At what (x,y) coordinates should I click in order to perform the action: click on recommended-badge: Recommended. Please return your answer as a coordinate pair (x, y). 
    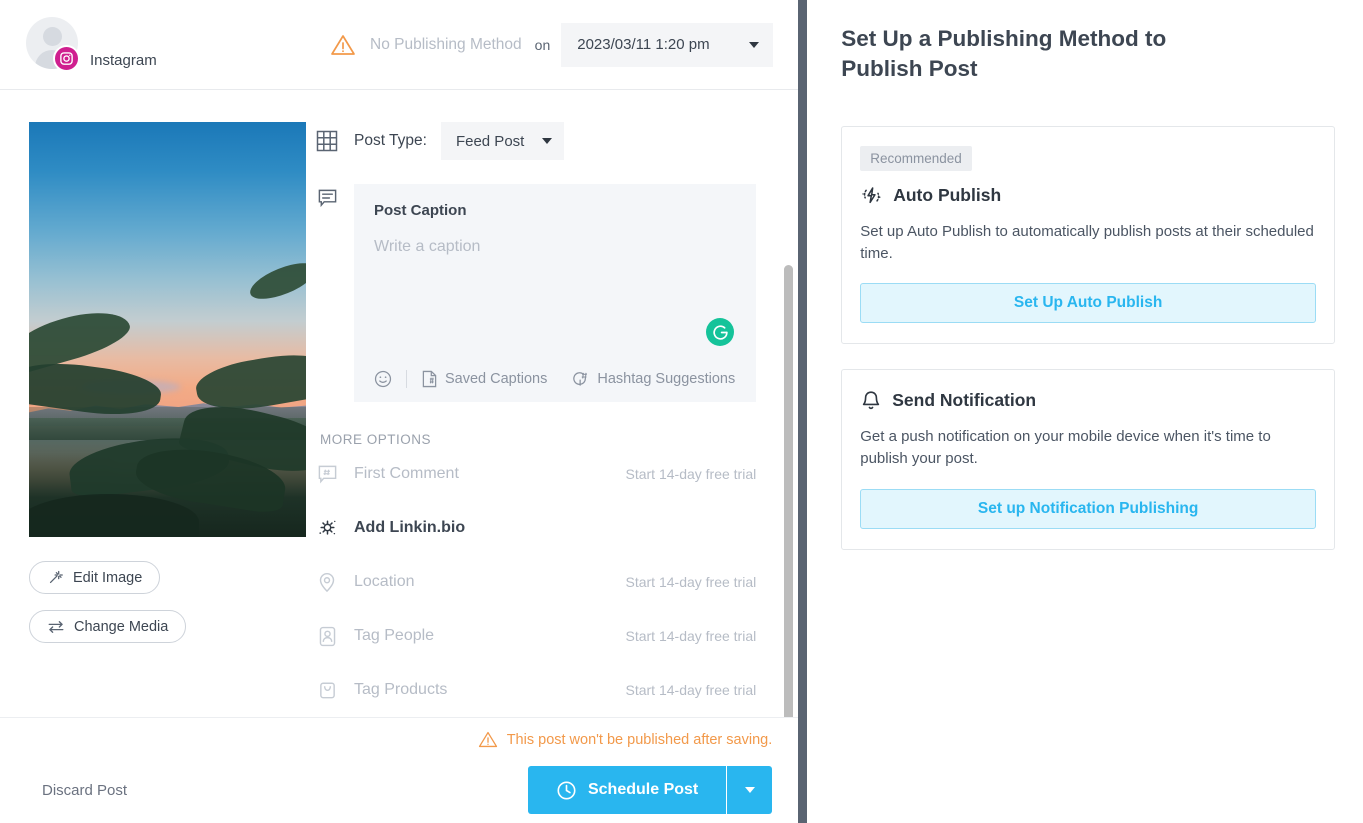
    Looking at the image, I should click on (916, 158).